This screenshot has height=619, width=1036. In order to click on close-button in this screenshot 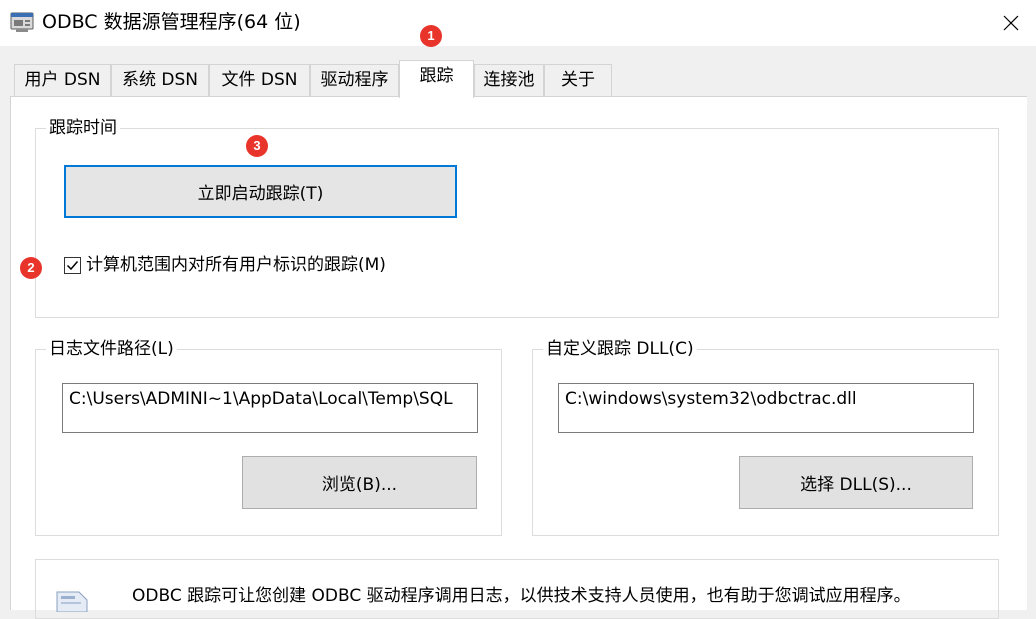, I will do `click(1011, 23)`.